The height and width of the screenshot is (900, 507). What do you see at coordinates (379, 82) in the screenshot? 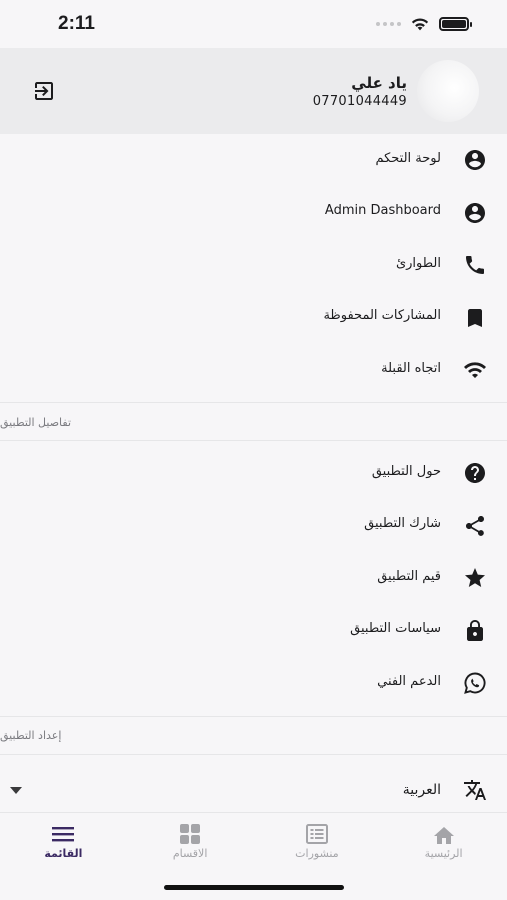
I see `profile-name: ياد علي` at bounding box center [379, 82].